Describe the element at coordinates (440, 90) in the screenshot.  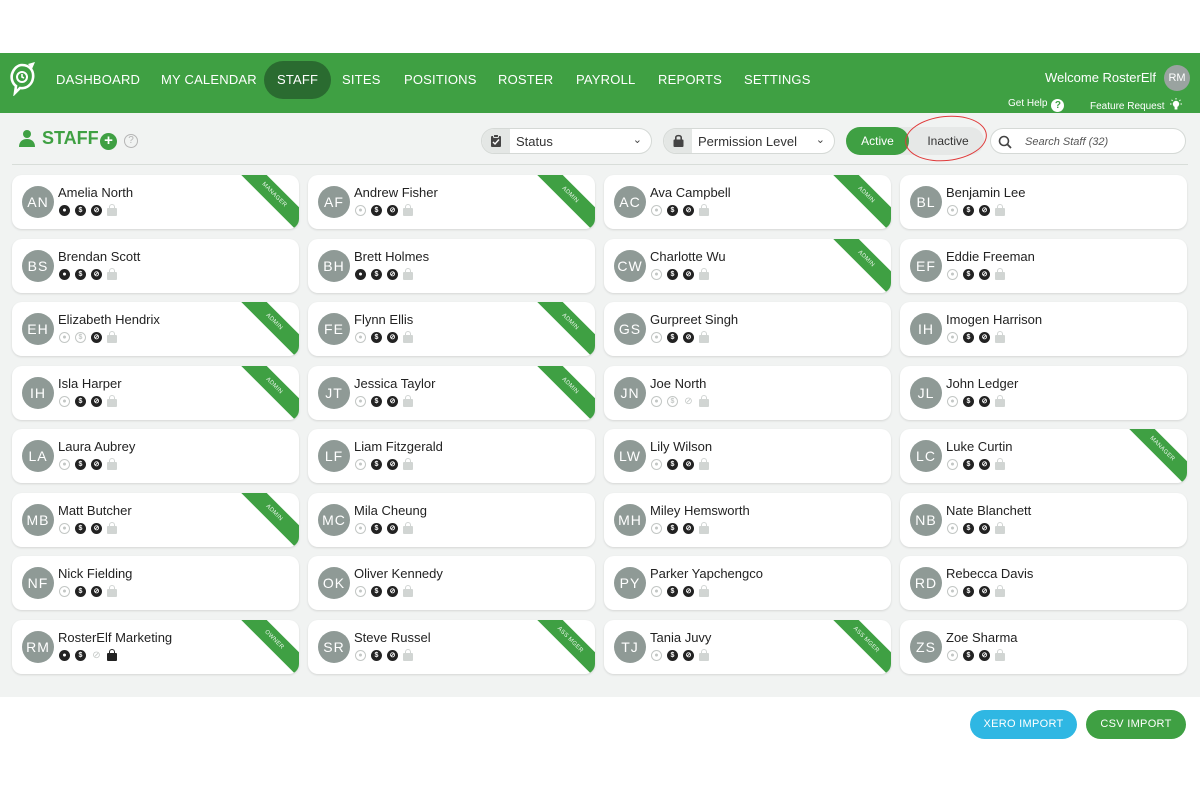
I see `nav-item-positions: POSITIONS` at that location.